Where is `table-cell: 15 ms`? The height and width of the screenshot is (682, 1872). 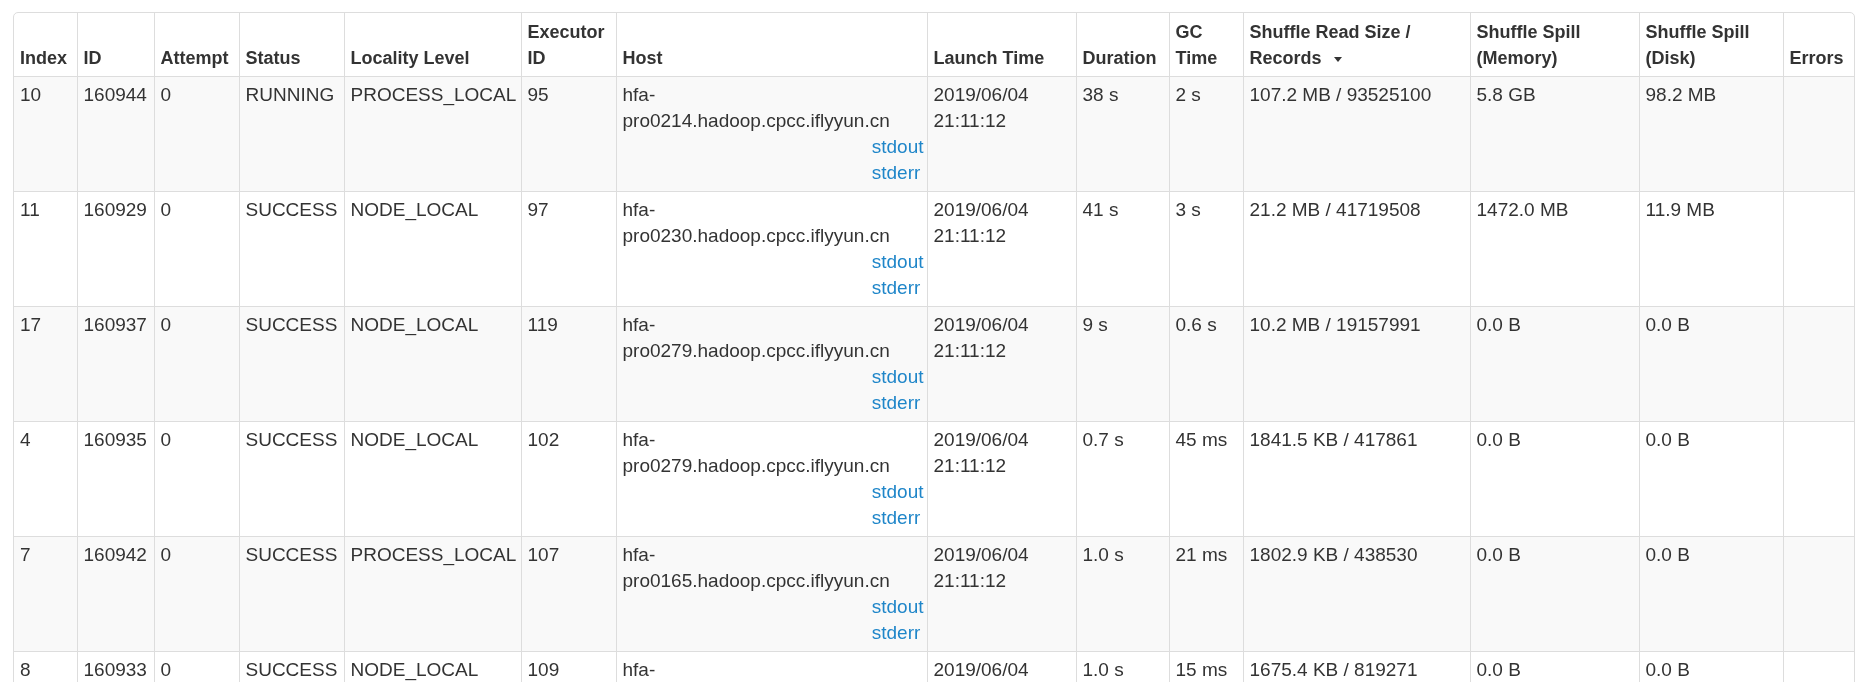 table-cell: 15 ms is located at coordinates (1201, 669).